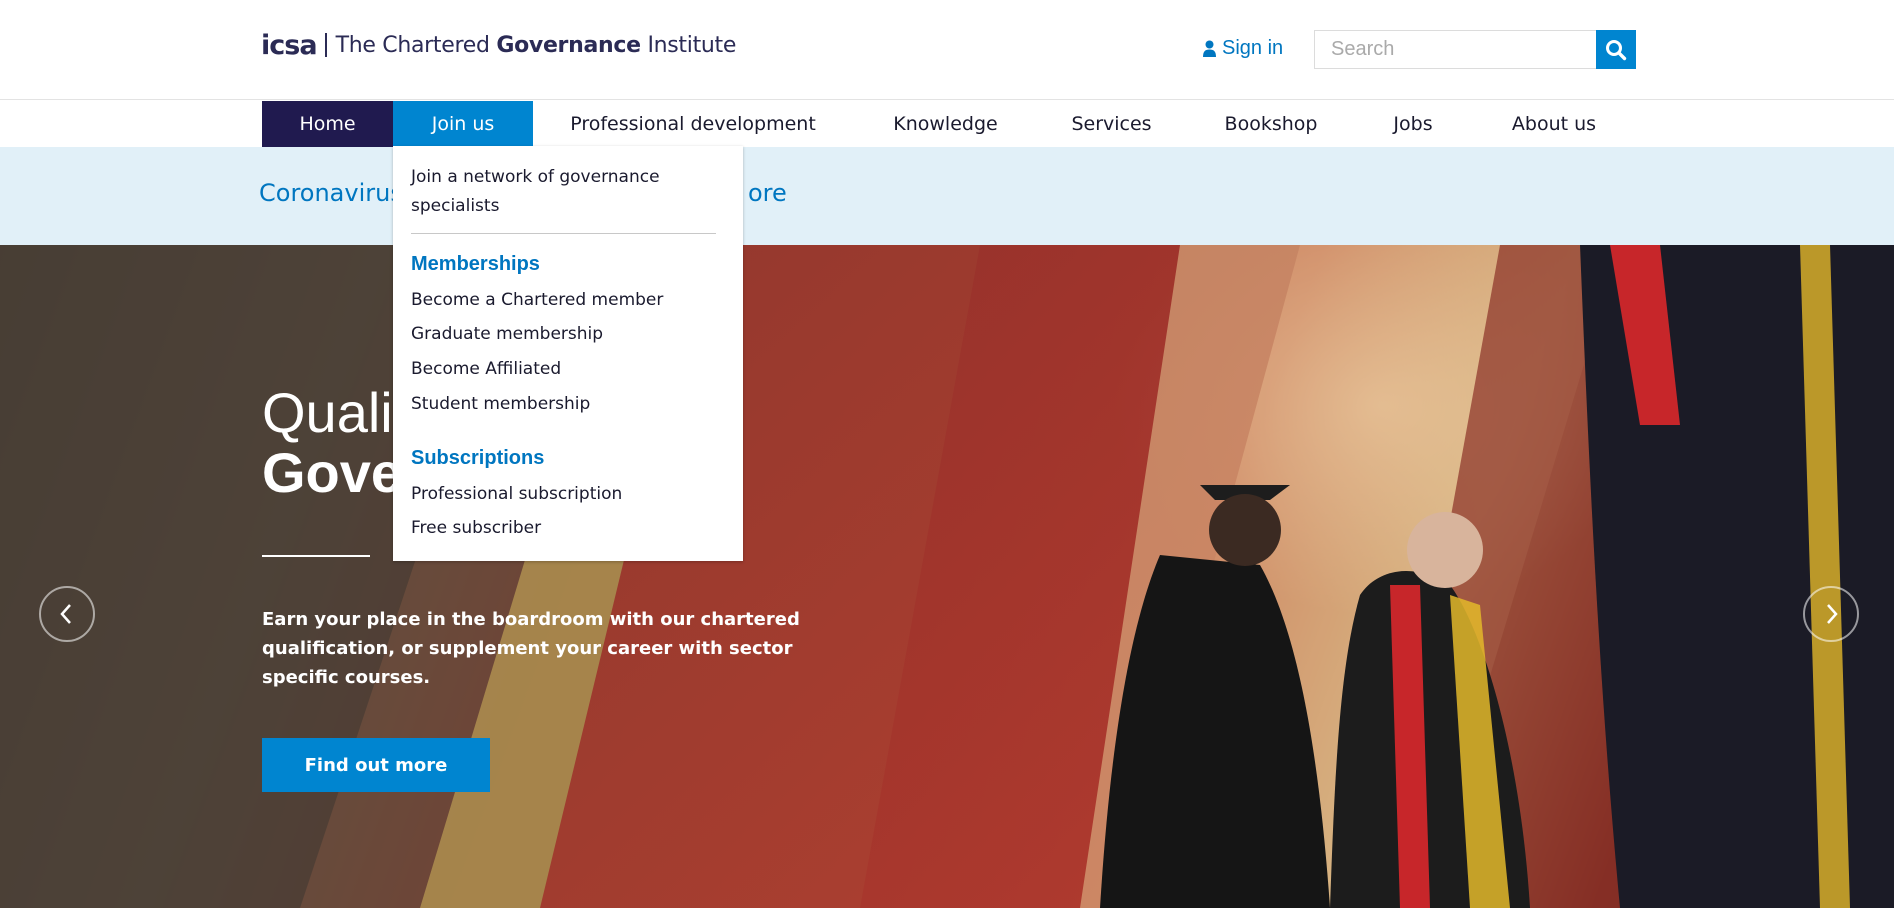 The image size is (1894, 908). What do you see at coordinates (516, 494) in the screenshot?
I see `dropdown-link-professional-subscription: Professional subscription` at bounding box center [516, 494].